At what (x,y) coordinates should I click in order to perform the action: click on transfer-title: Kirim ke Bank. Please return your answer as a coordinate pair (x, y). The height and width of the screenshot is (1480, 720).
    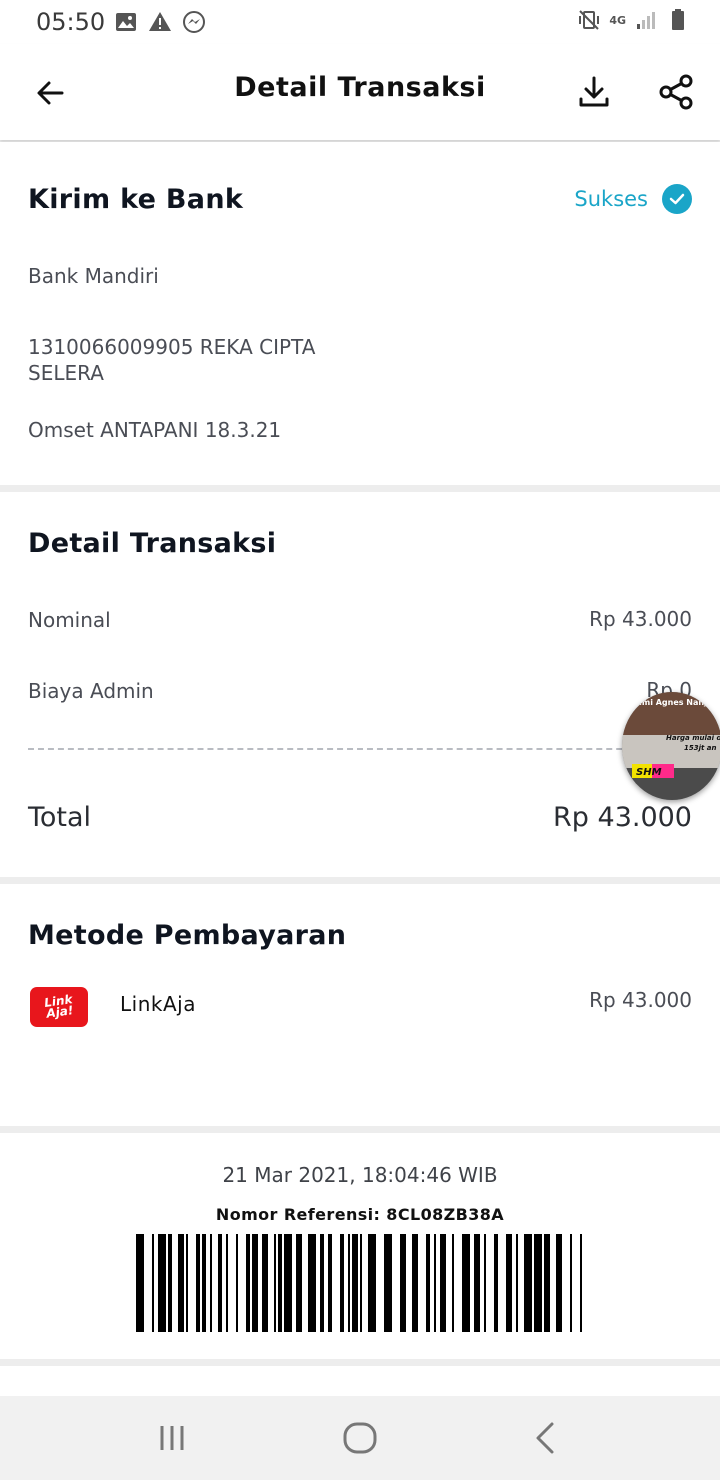
    Looking at the image, I should click on (136, 199).